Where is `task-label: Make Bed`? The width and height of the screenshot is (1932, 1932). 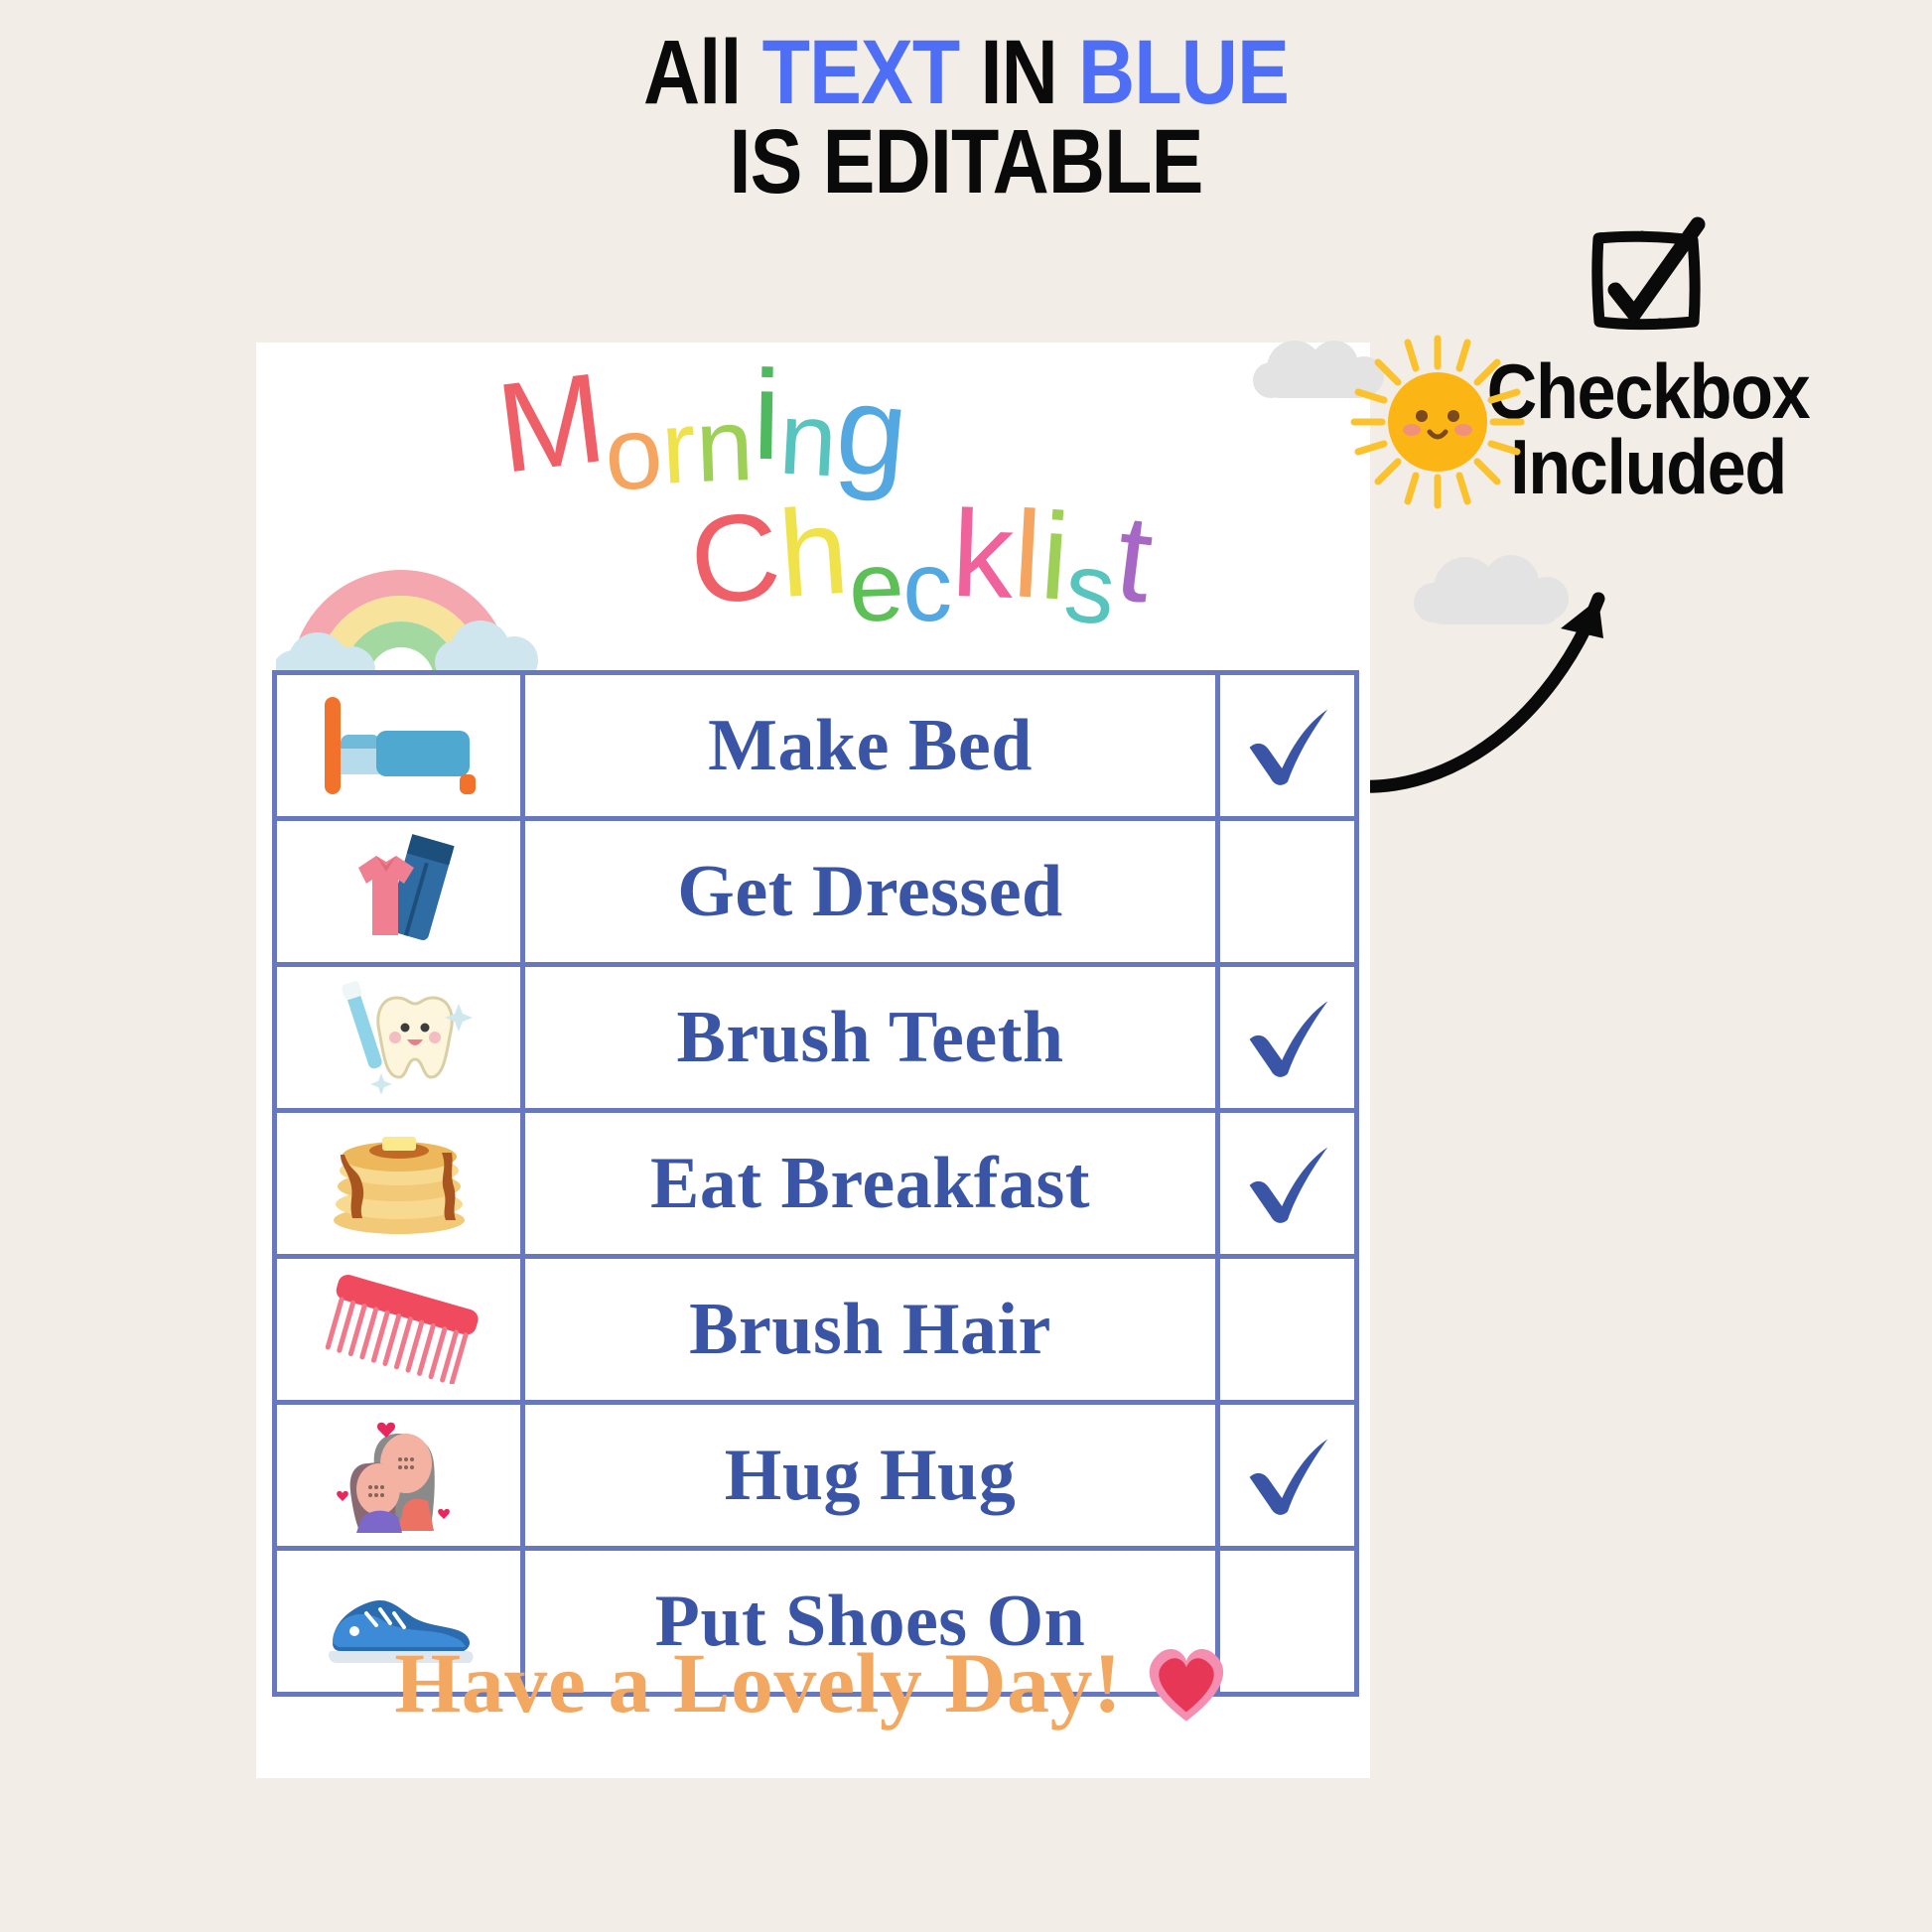
task-label: Make Bed is located at coordinates (870, 745).